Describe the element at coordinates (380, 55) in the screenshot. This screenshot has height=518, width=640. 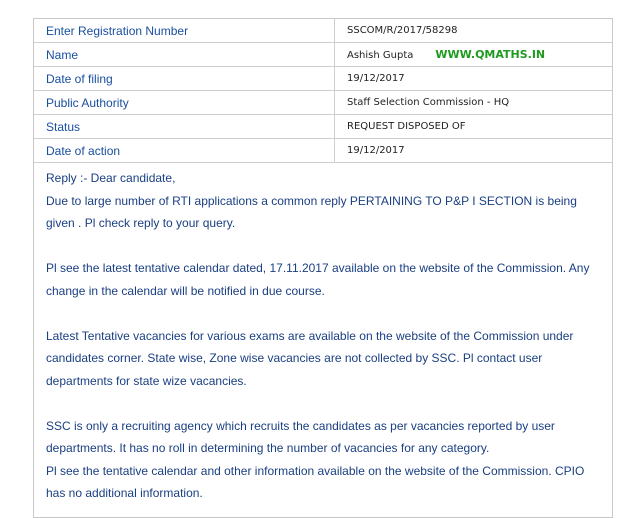
I see `name-value: Ashish Gupta` at that location.